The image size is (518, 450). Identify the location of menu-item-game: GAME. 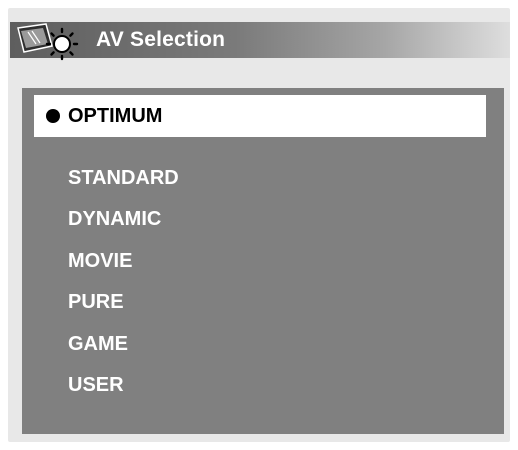
(263, 344).